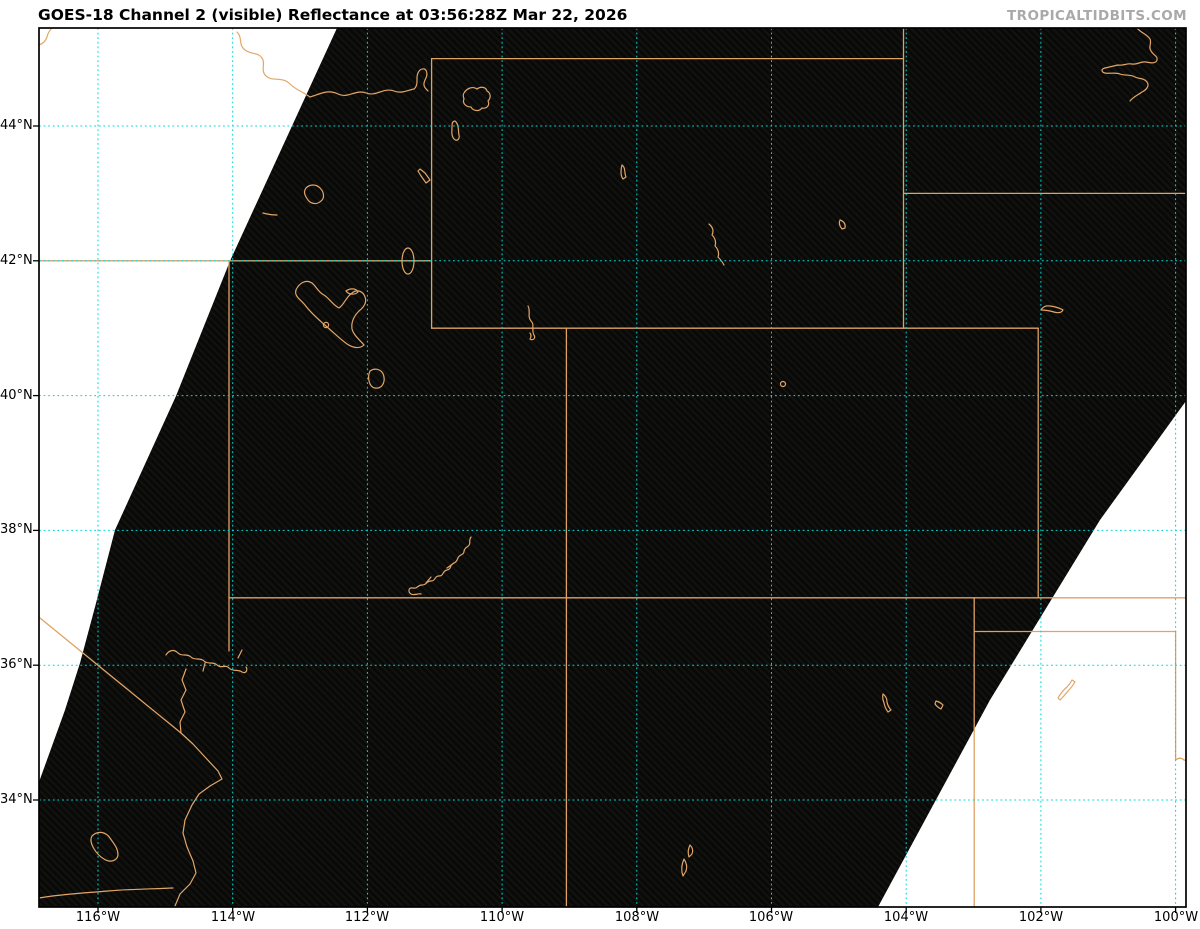  I want to click on lon-tick-label: 116°W, so click(98, 917).